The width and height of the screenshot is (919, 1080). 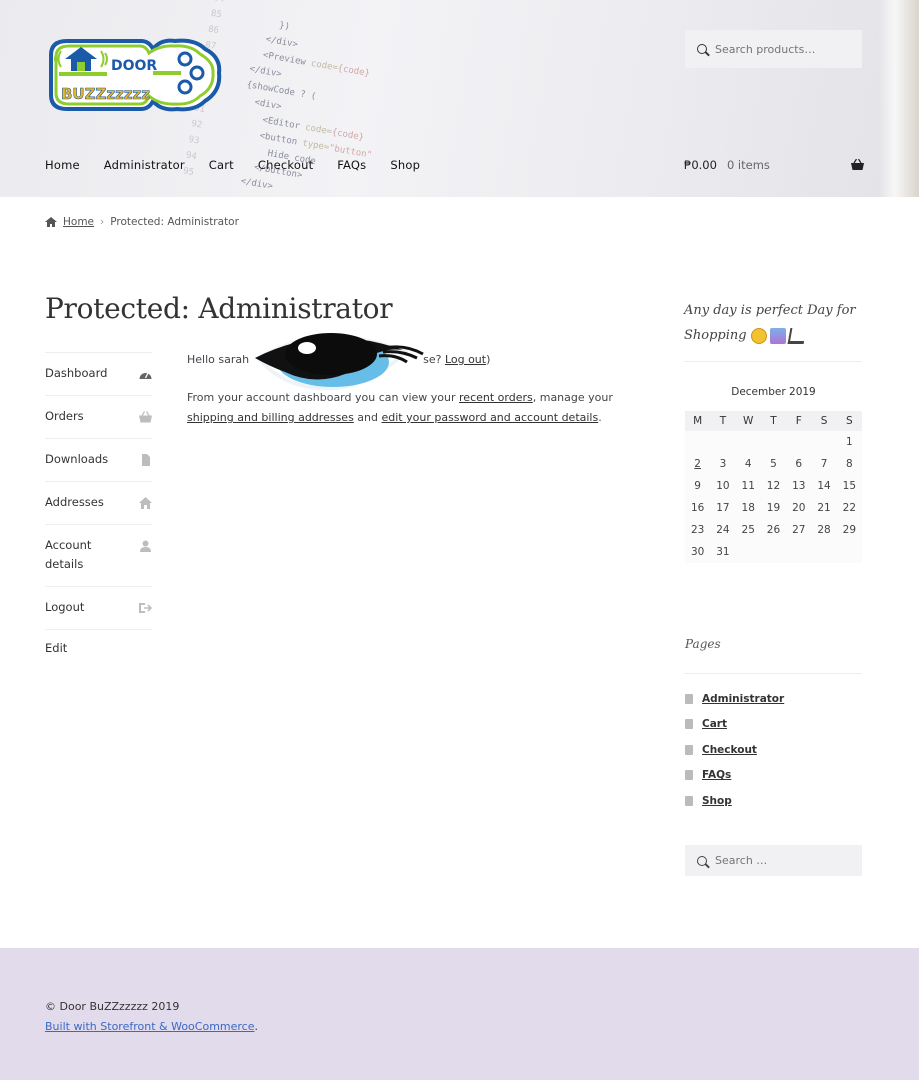 What do you see at coordinates (698, 464) in the screenshot?
I see `calendar-day: 2` at bounding box center [698, 464].